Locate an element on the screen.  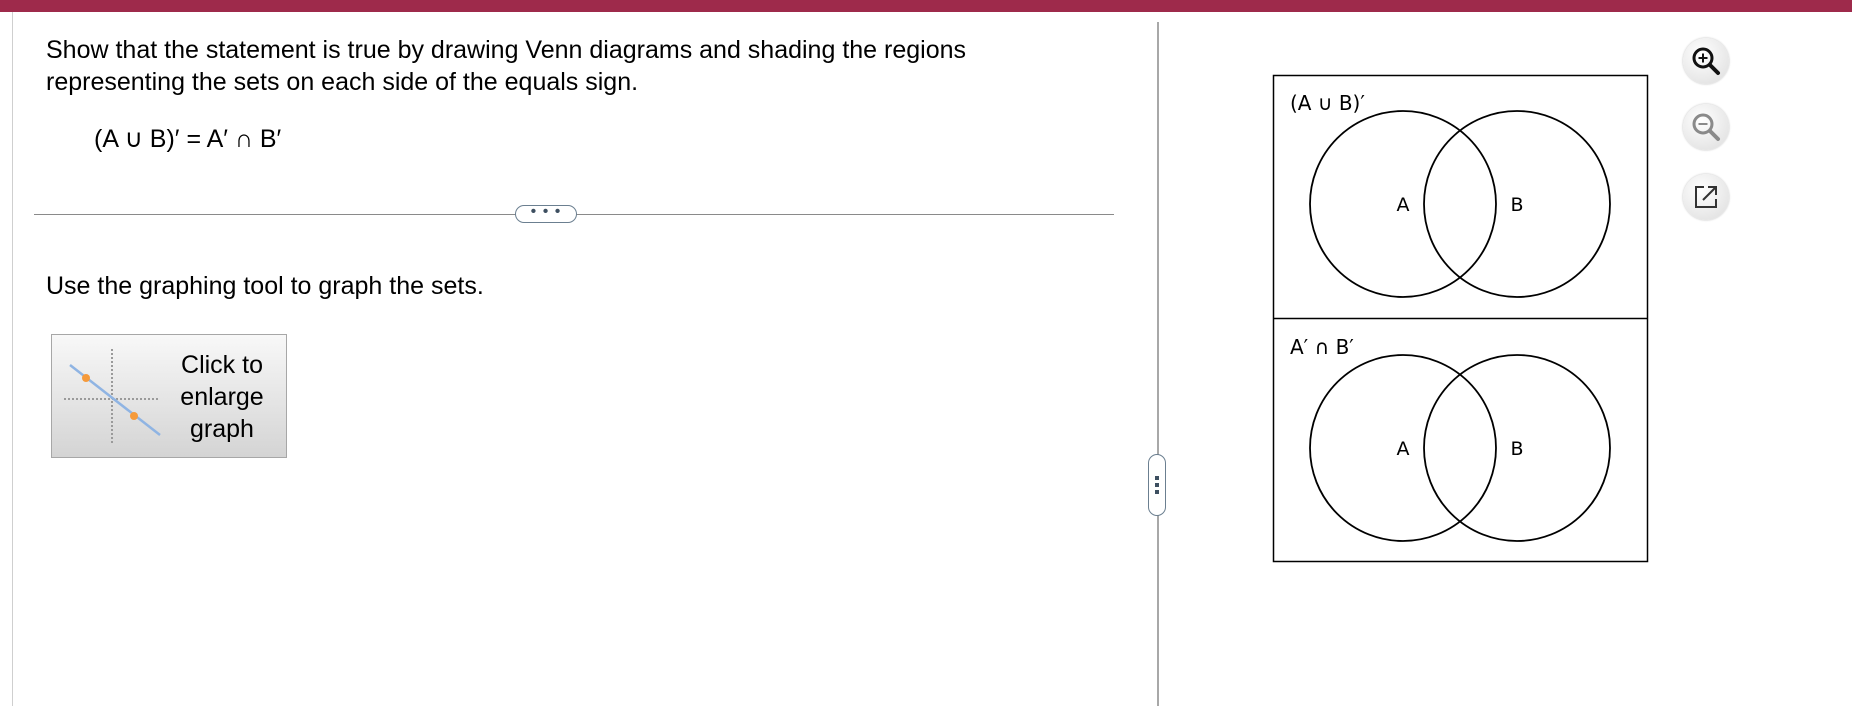
equation: (A ∪ B)′ = A′ ∩ B′ is located at coordinates (188, 139).